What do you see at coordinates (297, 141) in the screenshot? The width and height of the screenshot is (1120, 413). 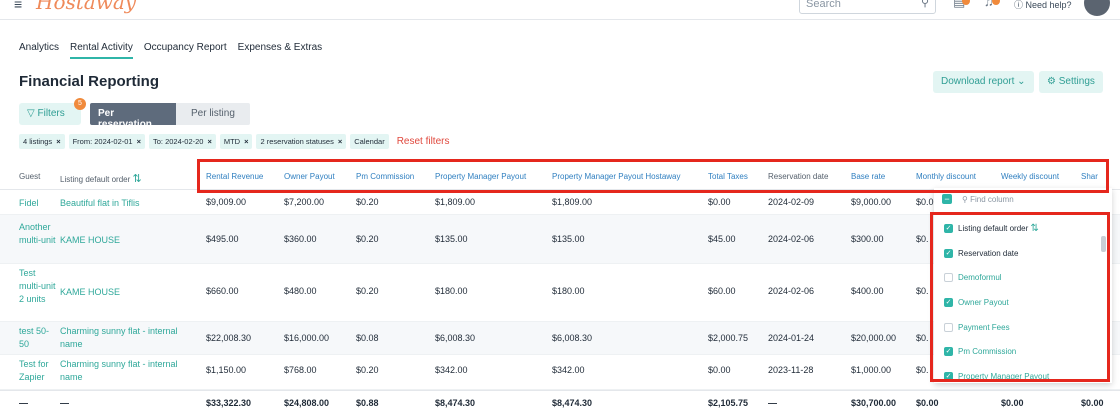 I see `chip-label: 2 reservation statuses` at bounding box center [297, 141].